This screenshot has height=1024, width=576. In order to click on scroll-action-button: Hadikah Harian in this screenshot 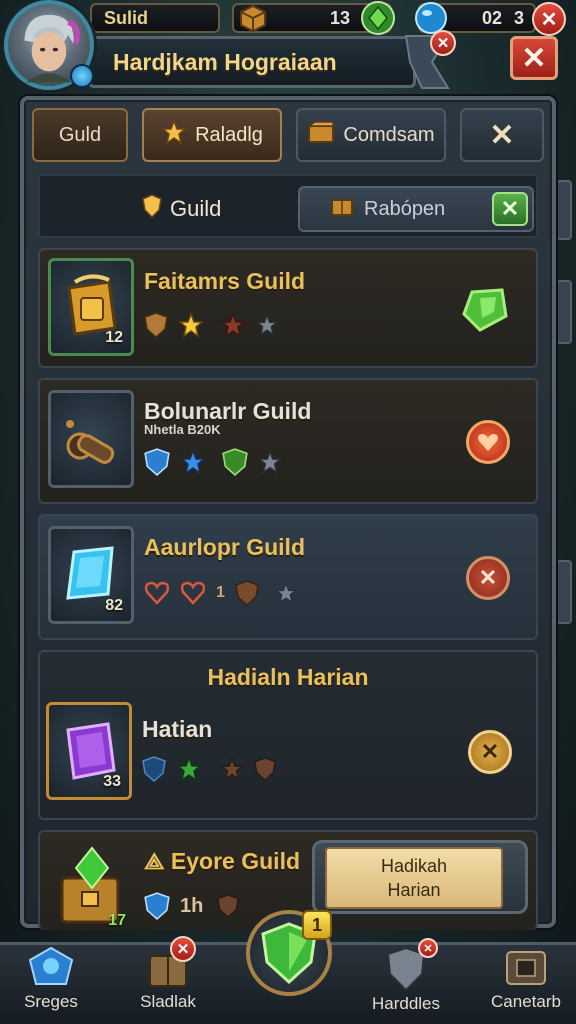, I will do `click(420, 877)`.